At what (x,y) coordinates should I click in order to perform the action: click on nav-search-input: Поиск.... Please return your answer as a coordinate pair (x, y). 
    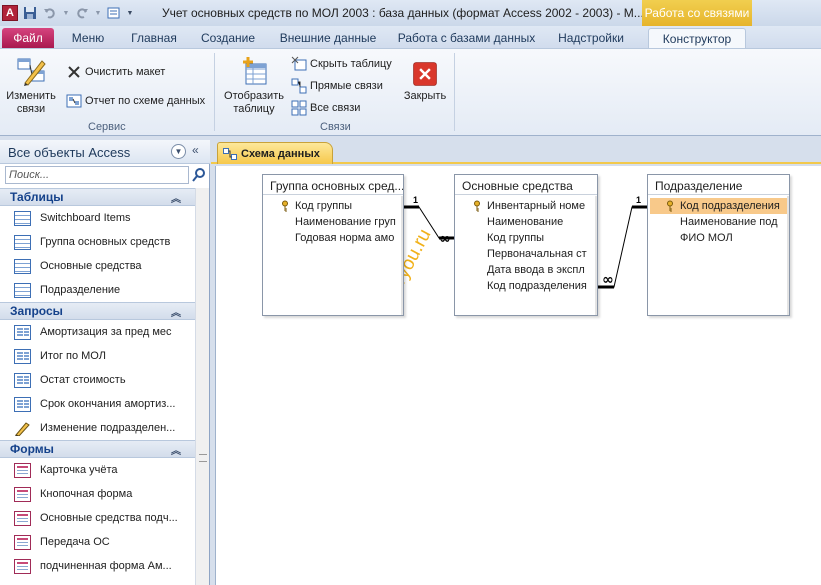
    Looking at the image, I should click on (97, 175).